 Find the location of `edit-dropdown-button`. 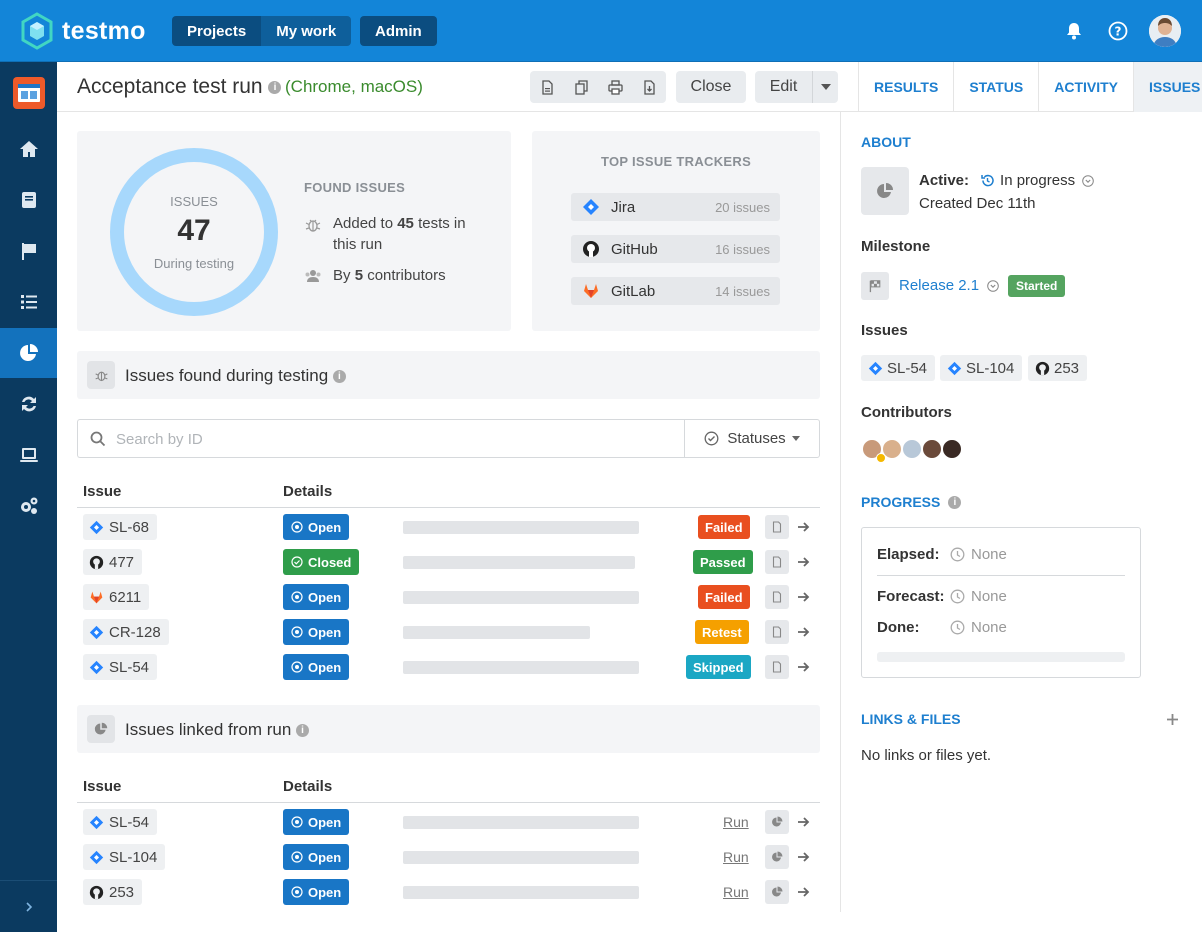

edit-dropdown-button is located at coordinates (825, 87).